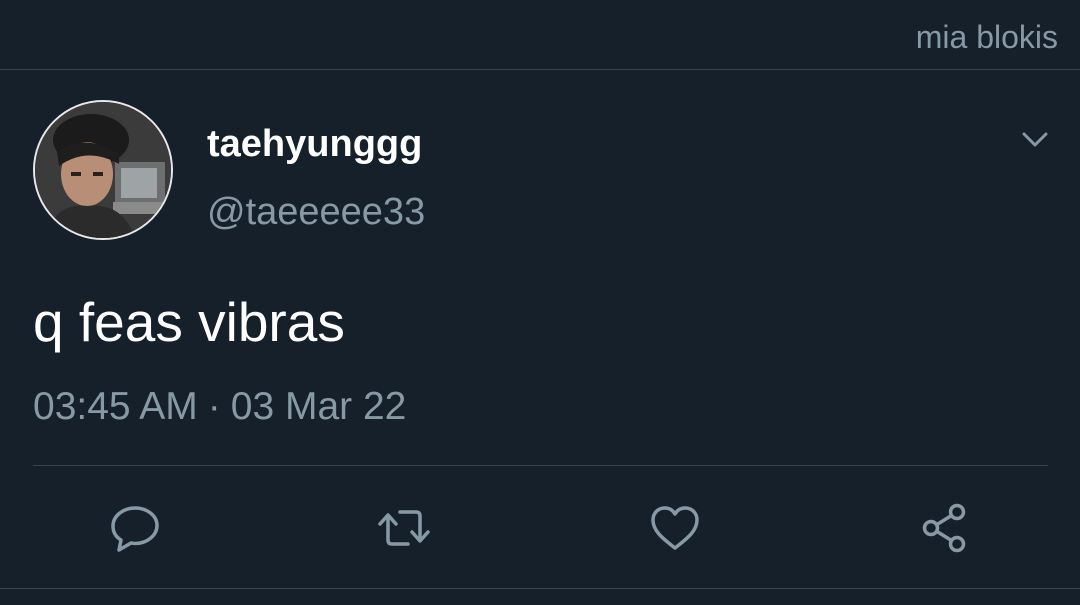  I want to click on reply-button, so click(135, 528).